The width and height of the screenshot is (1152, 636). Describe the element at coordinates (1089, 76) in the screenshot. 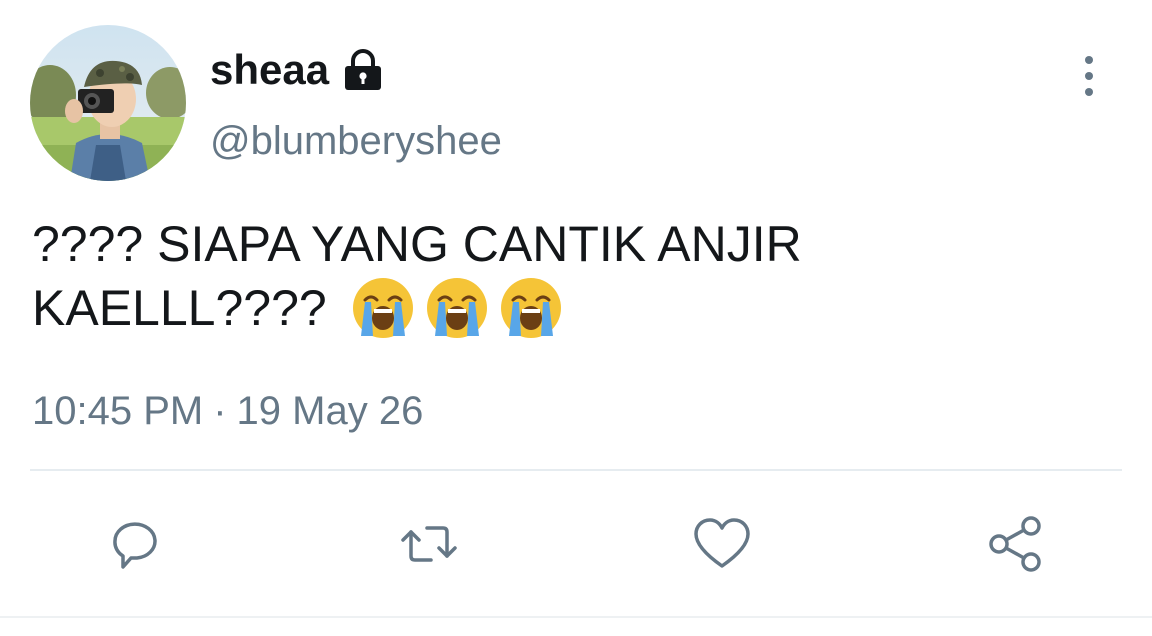

I see `more-options-icon` at that location.